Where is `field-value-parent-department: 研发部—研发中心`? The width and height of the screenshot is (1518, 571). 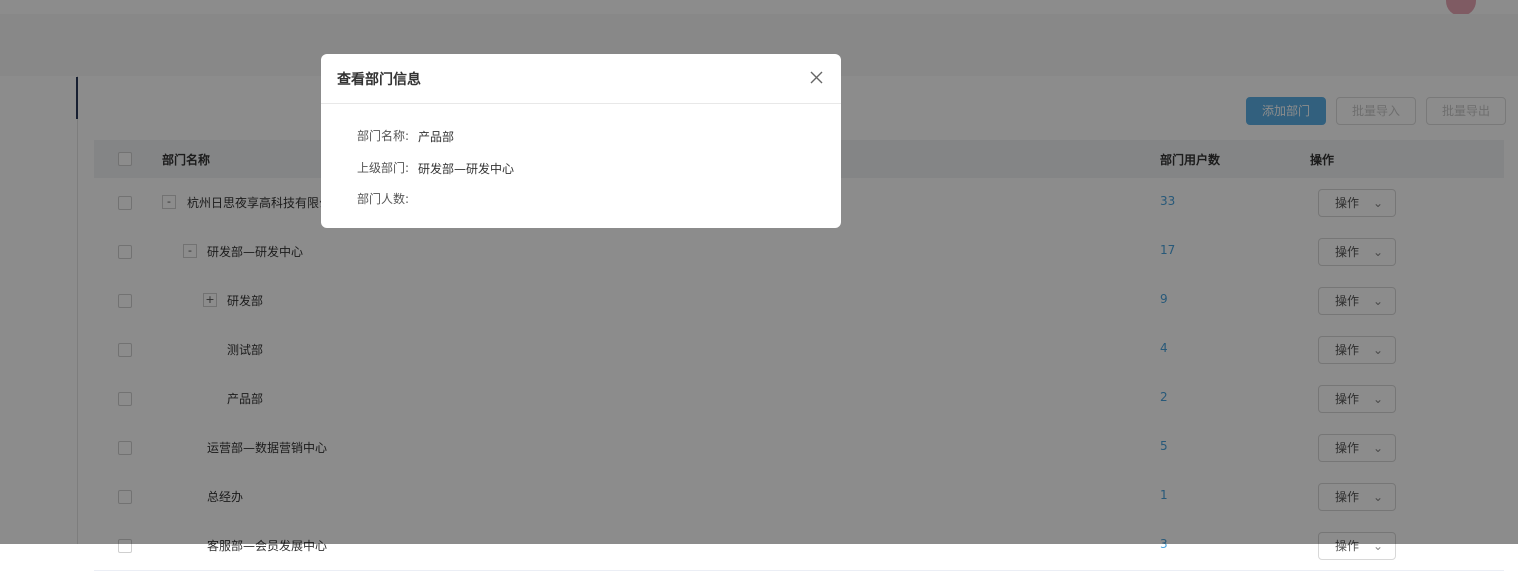 field-value-parent-department: 研发部—研发中心 is located at coordinates (466, 169).